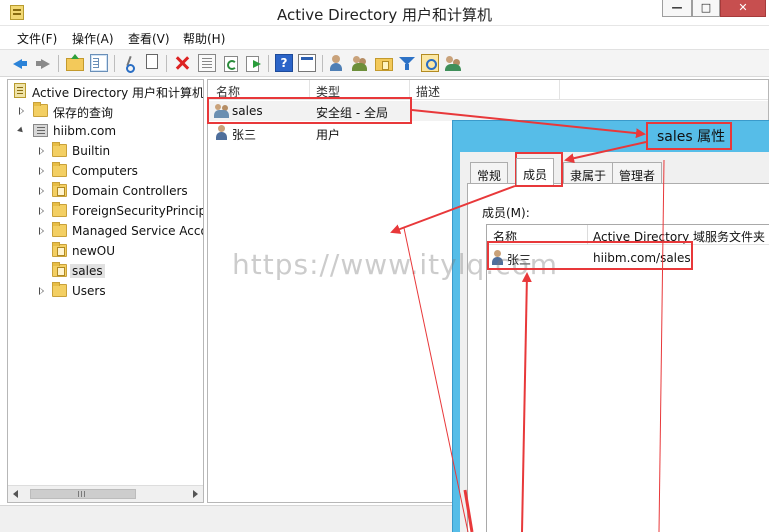 The width and height of the screenshot is (769, 532). Describe the element at coordinates (137, 231) in the screenshot. I see `tree-item-label: Managed Service Accounts` at that location.